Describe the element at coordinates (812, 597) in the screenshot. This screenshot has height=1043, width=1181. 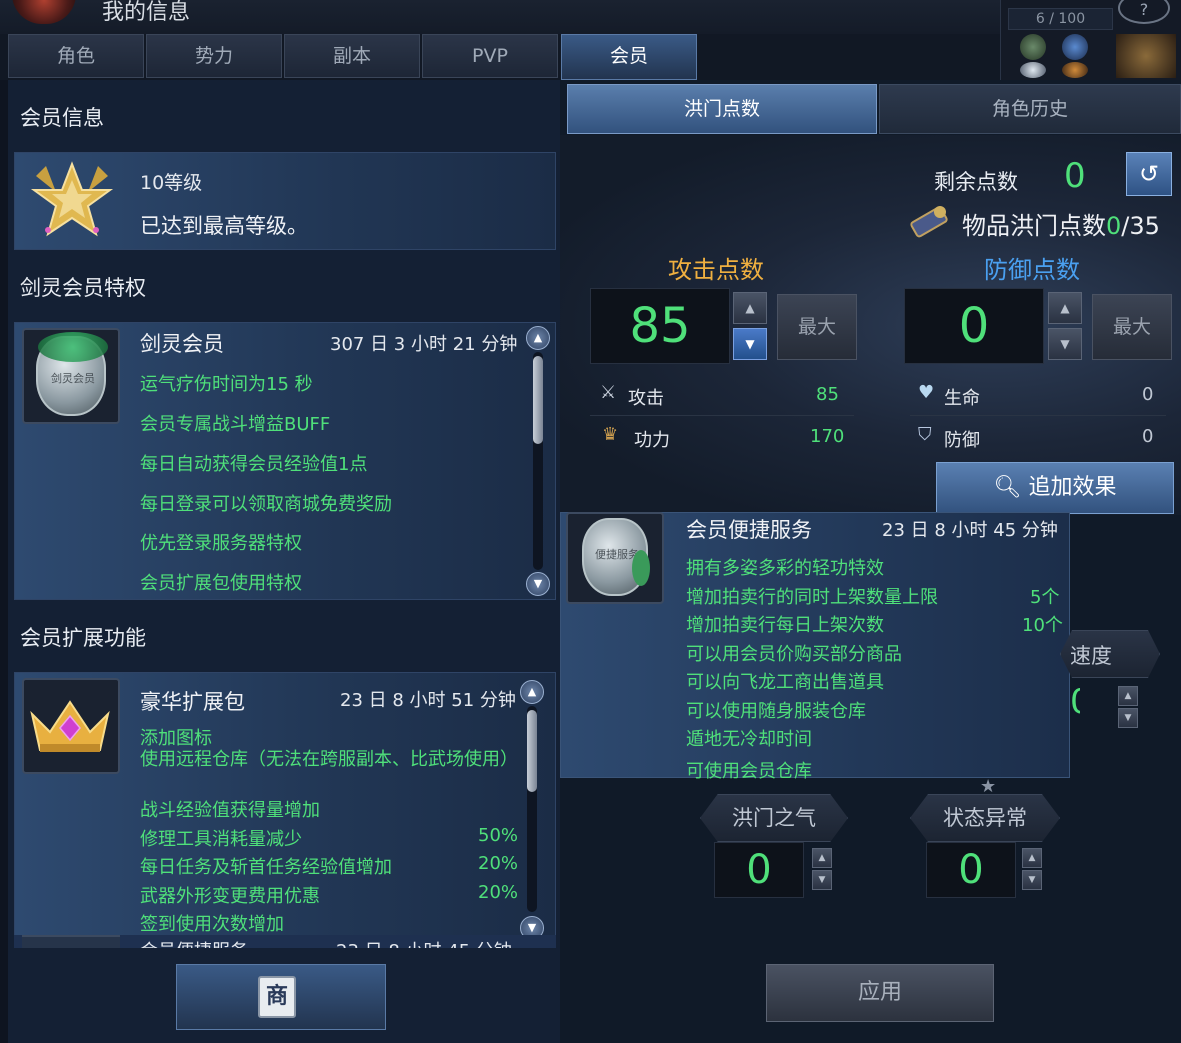
I see `service-item: 增加拍卖行的同时上架数量上限` at that location.